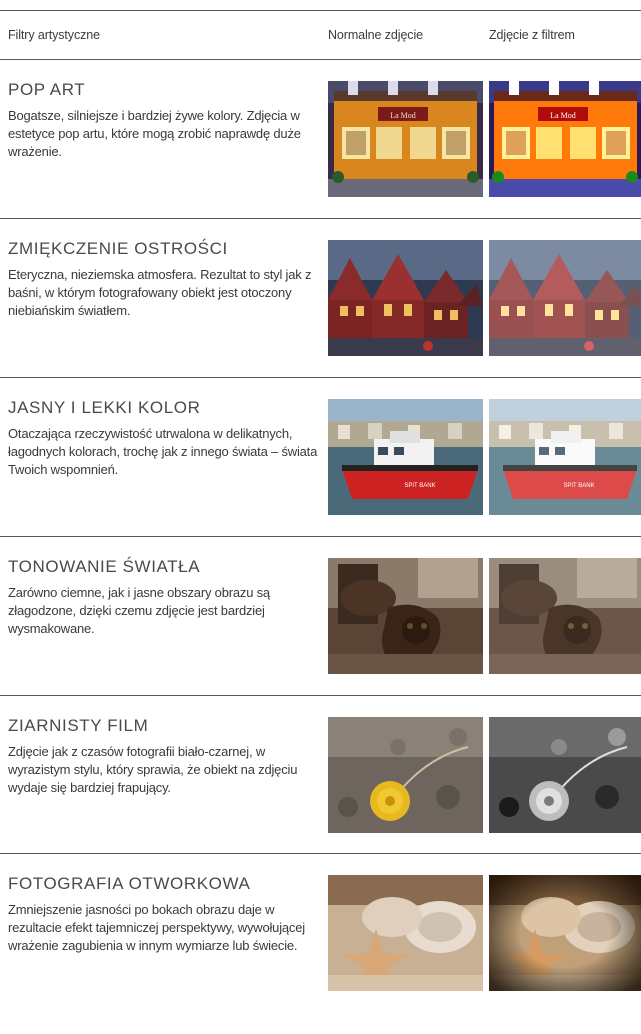 The width and height of the screenshot is (641, 1034). Describe the element at coordinates (405, 139) in the screenshot. I see `photo-normal: La Mod` at that location.